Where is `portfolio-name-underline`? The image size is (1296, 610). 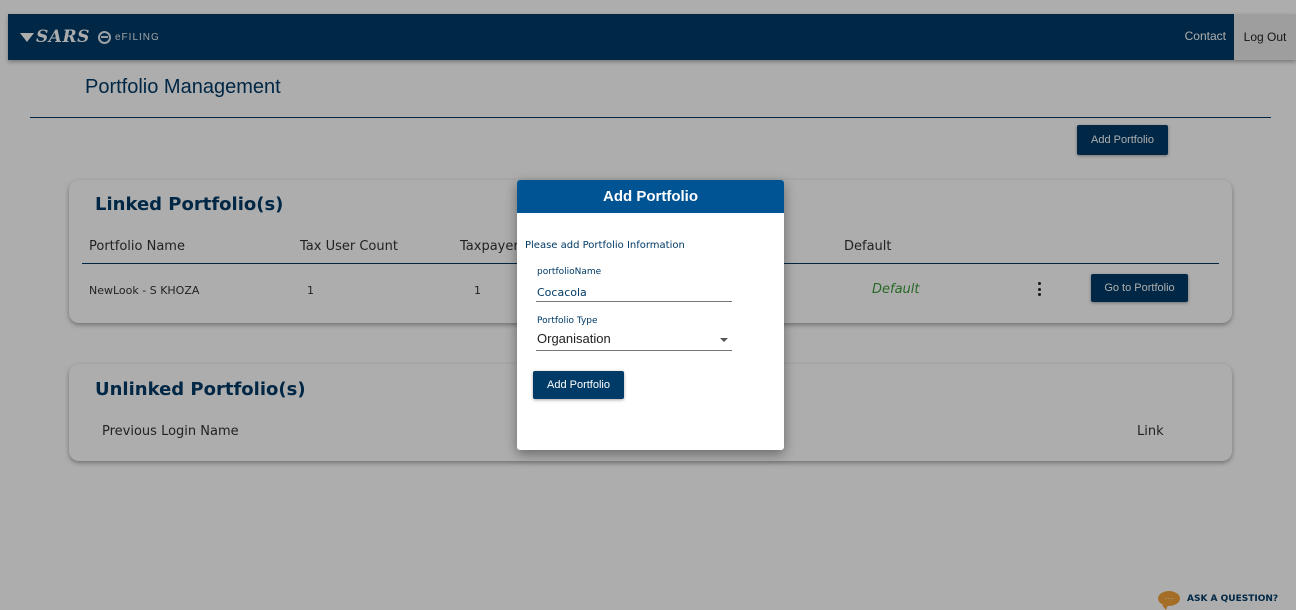
portfolio-name-underline is located at coordinates (634, 301).